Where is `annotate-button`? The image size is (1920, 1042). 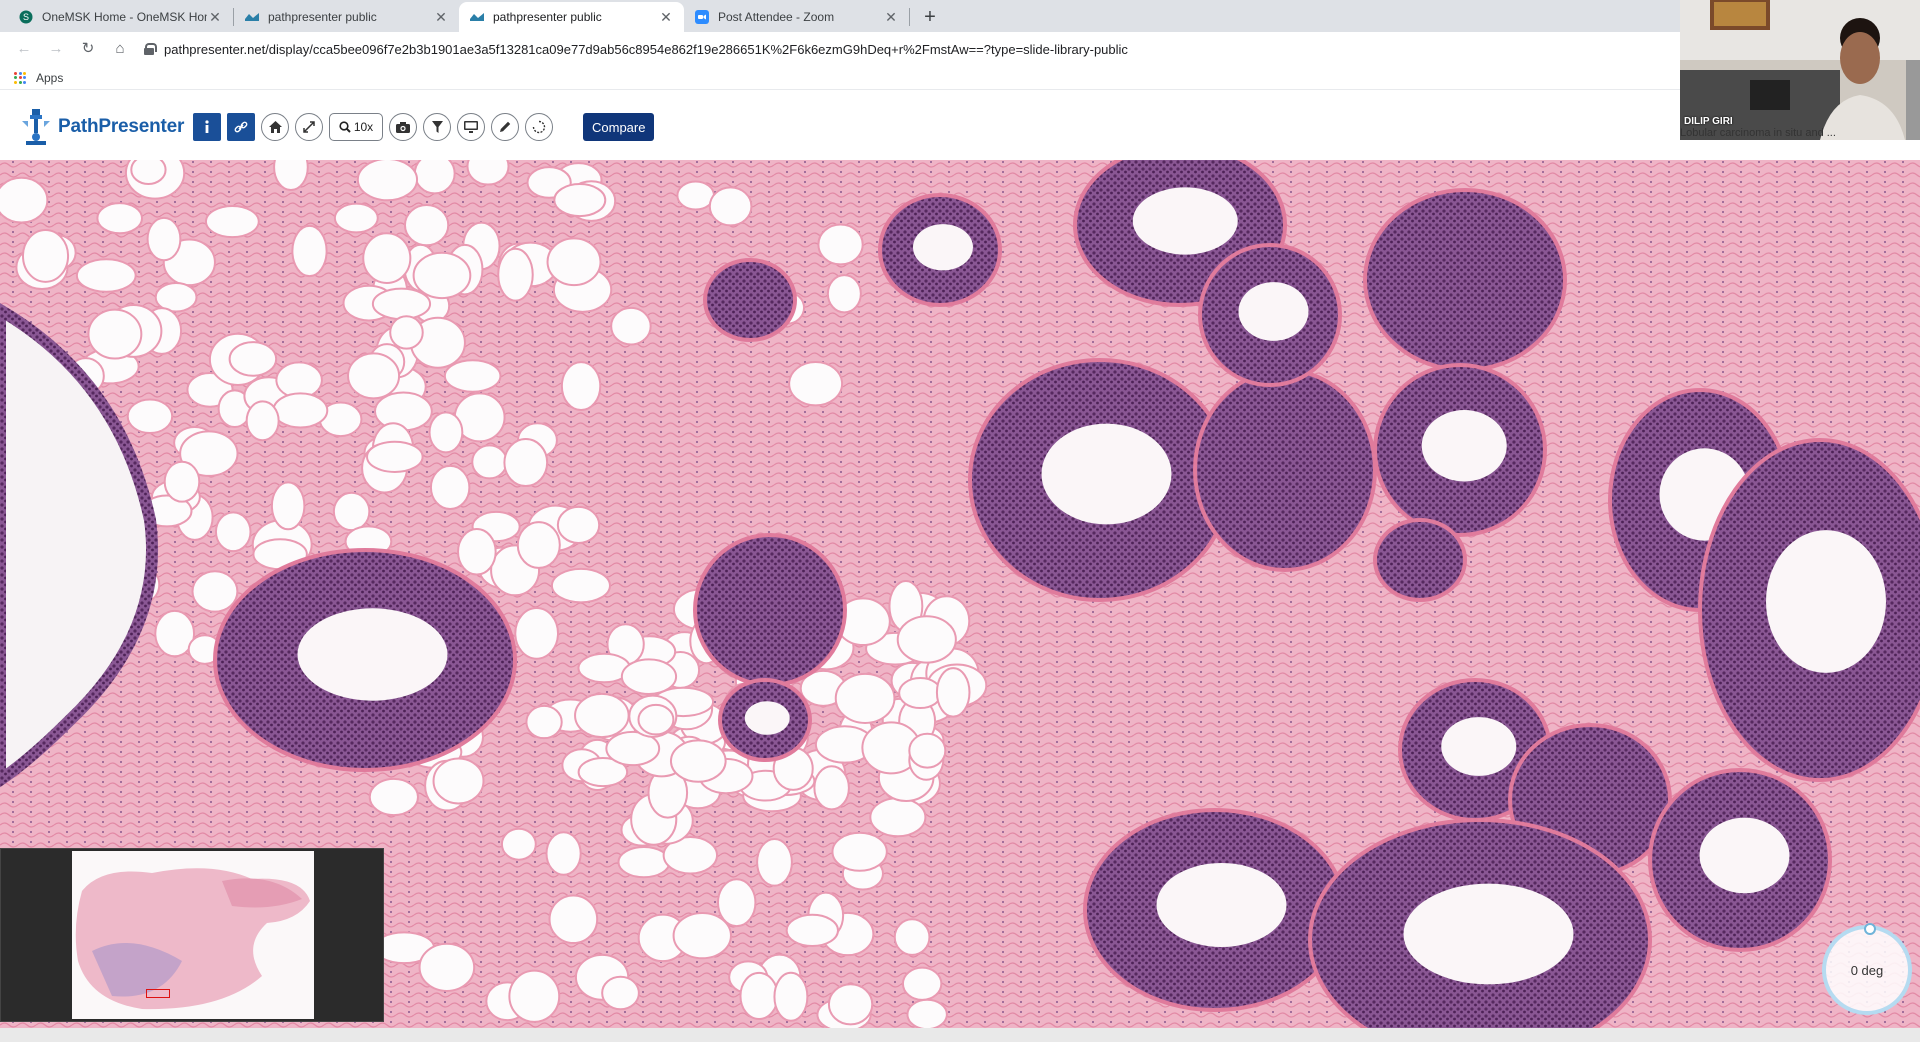 annotate-button is located at coordinates (505, 127).